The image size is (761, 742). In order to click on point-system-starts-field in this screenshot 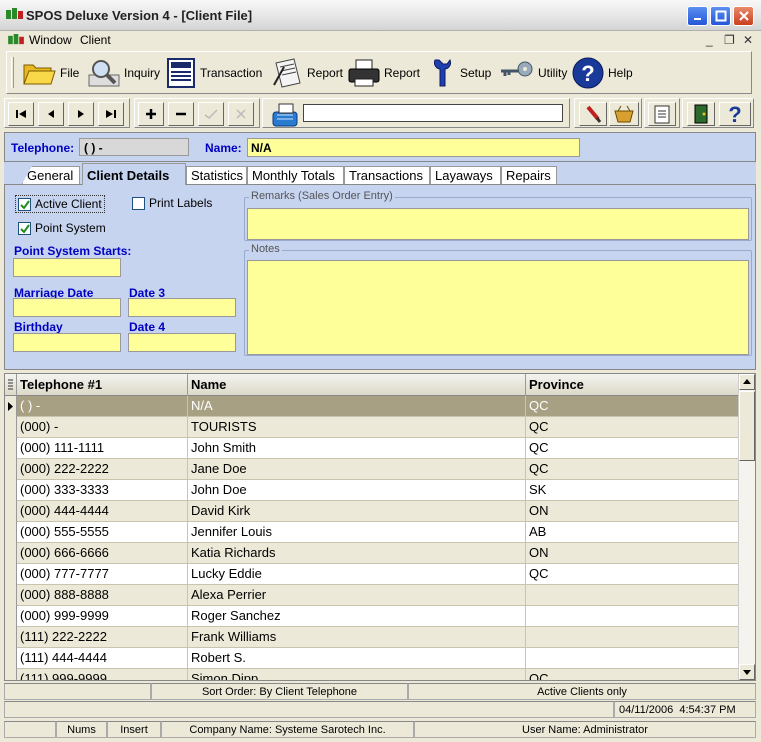, I will do `click(67, 267)`.